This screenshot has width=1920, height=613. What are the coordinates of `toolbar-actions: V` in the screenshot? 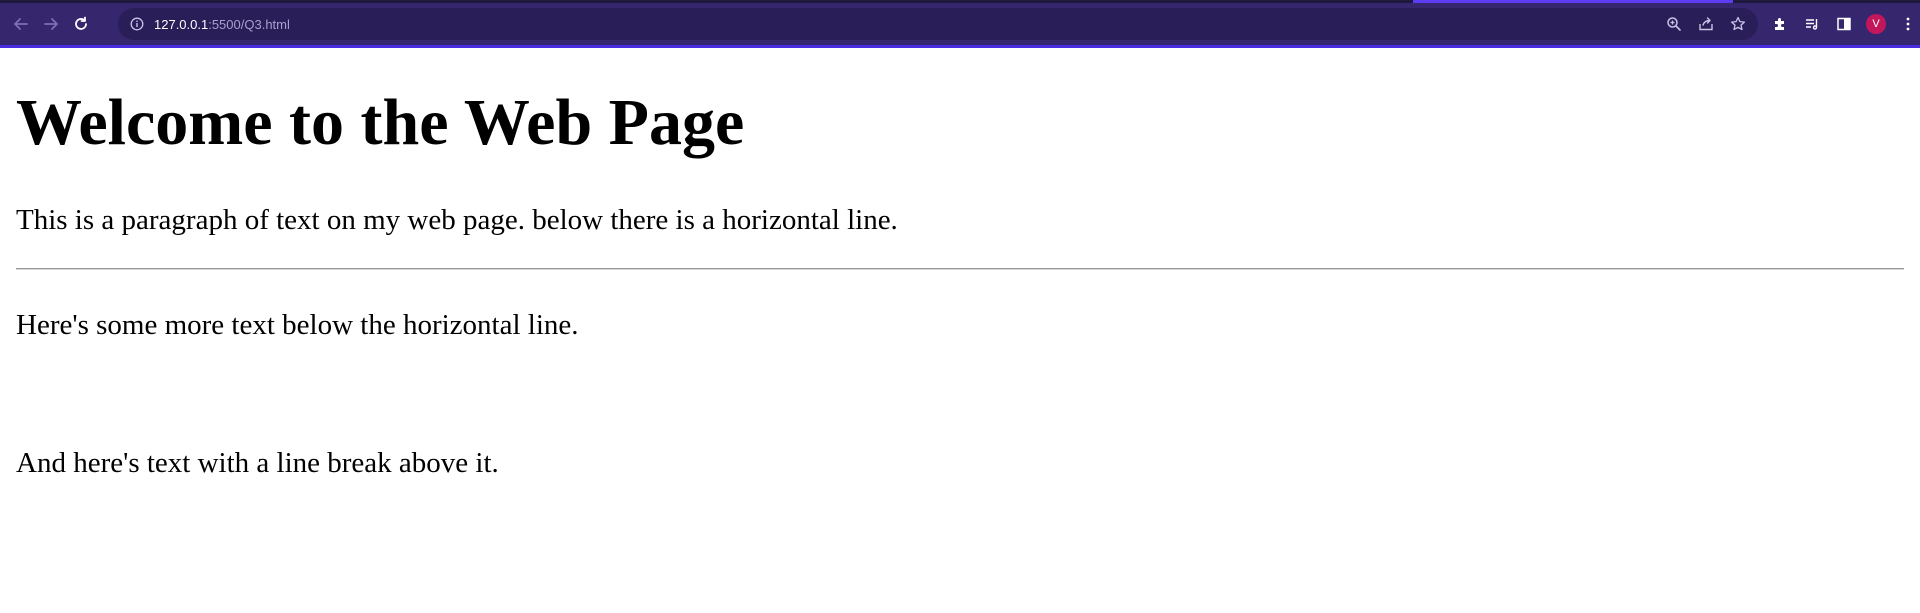 It's located at (1844, 24).